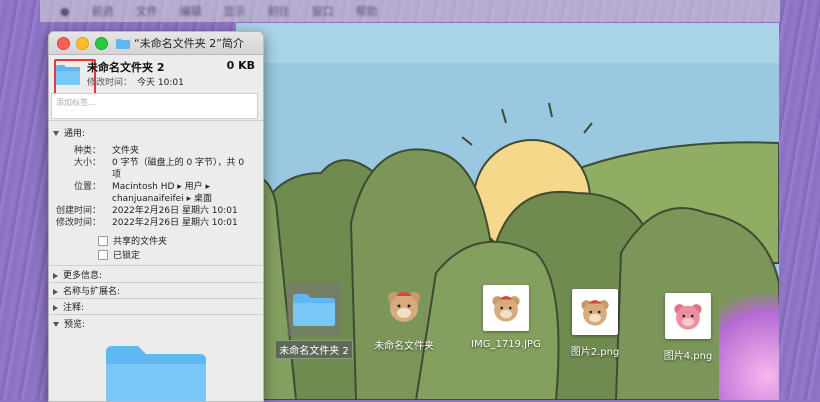  I want to click on section-general: 通用:, so click(69, 132).